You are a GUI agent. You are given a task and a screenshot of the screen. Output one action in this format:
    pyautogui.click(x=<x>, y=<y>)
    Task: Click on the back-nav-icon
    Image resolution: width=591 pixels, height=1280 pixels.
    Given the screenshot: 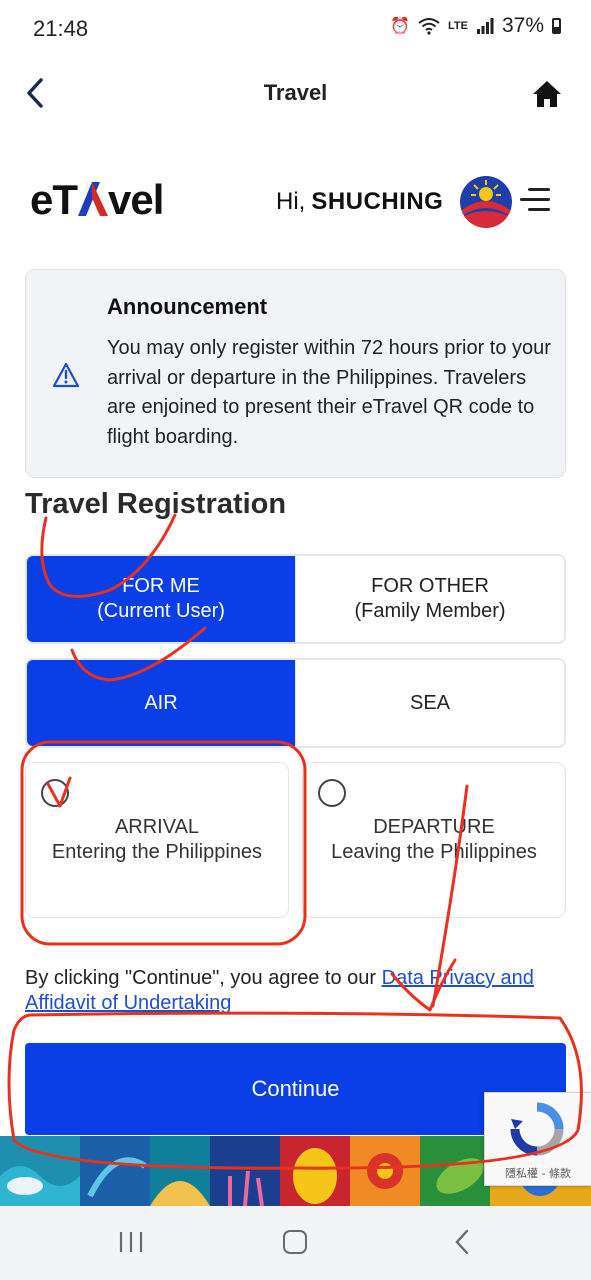 What is the action you would take?
    pyautogui.click(x=462, y=1242)
    